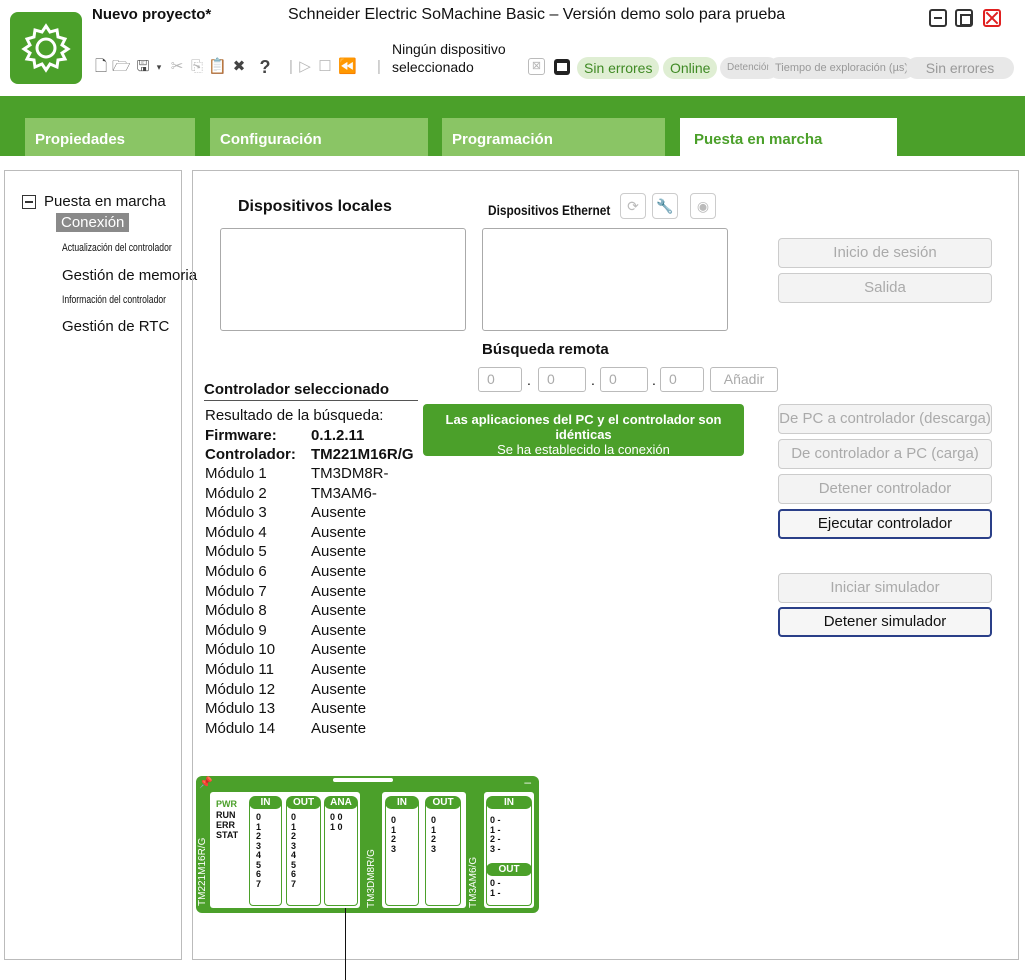  I want to click on download-button: De PC a controlador (descarga), so click(885, 419).